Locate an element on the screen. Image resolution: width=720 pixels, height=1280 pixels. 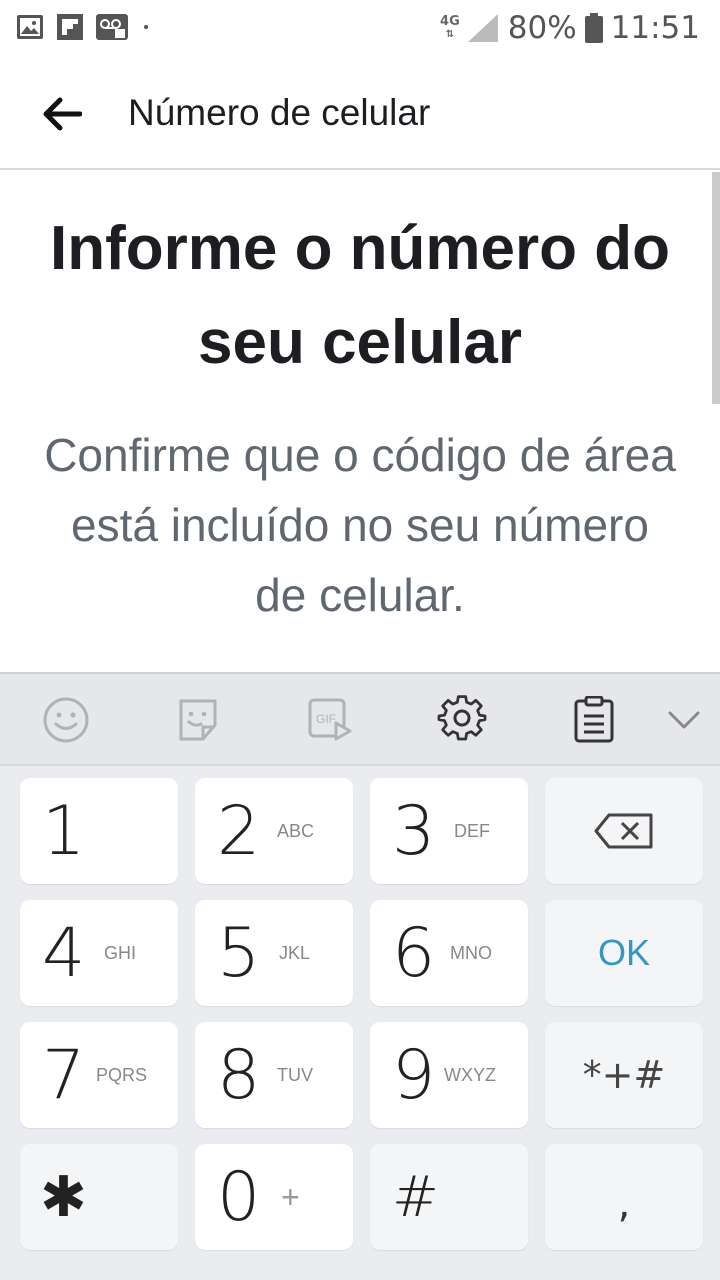
page-title: Número de celular is located at coordinates (279, 112).